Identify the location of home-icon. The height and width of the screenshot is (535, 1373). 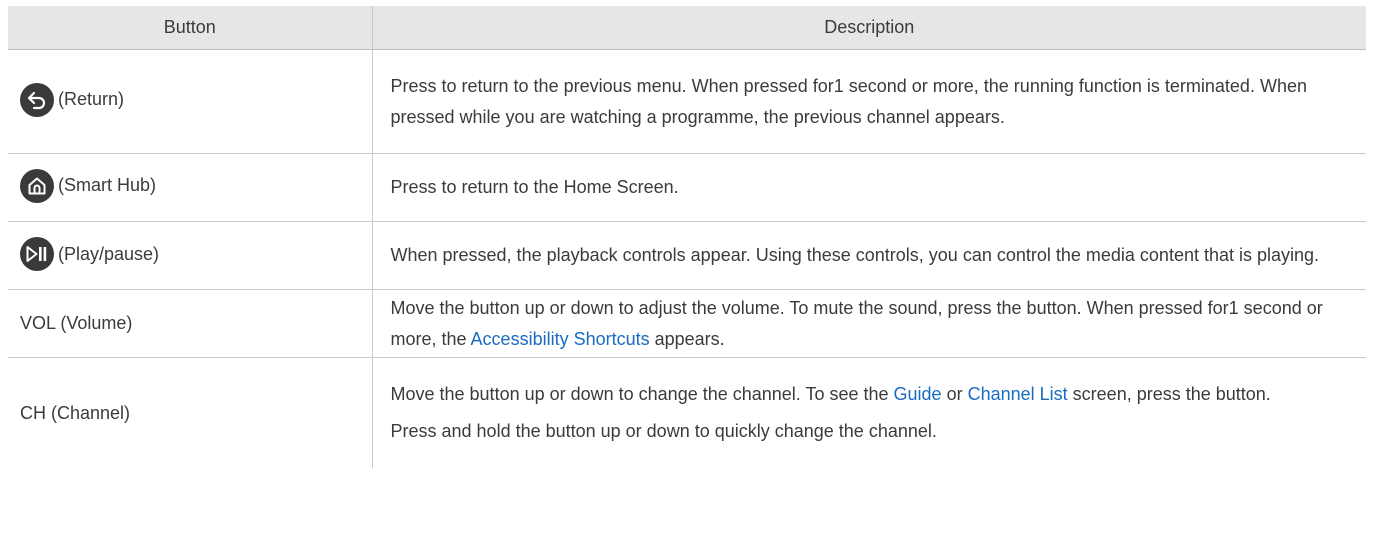
(37, 185).